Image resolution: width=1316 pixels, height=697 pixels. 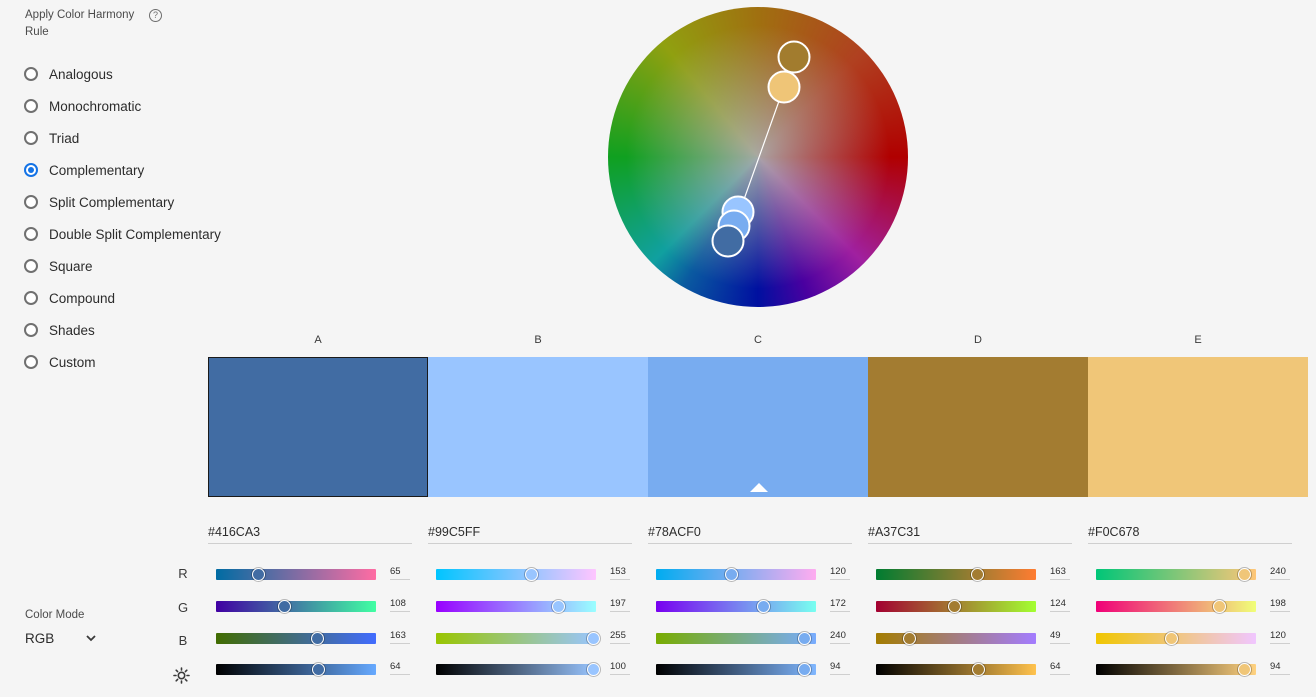 What do you see at coordinates (155, 15) in the screenshot?
I see `question-mark-icon: ?` at bounding box center [155, 15].